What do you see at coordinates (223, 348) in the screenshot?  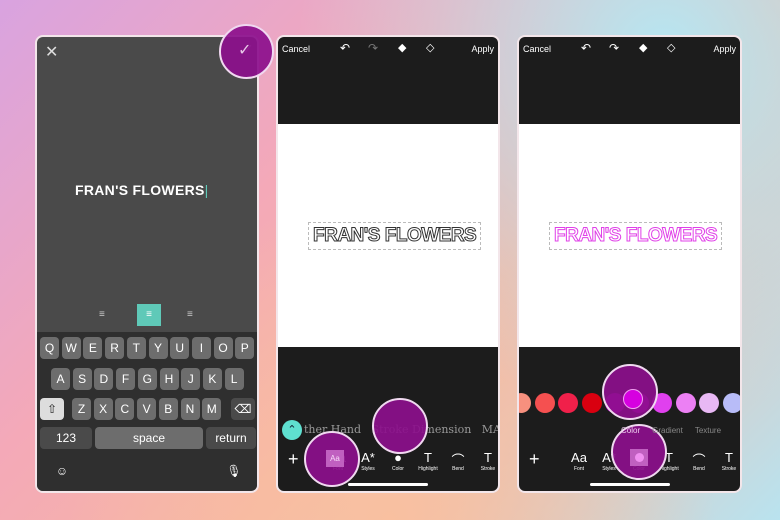 I see `key-o: O` at bounding box center [223, 348].